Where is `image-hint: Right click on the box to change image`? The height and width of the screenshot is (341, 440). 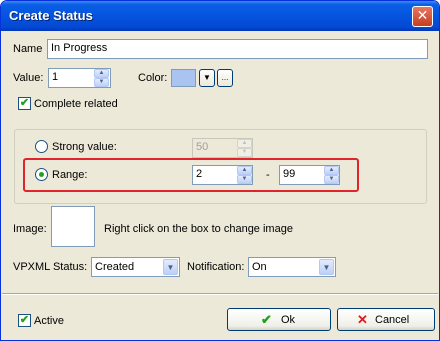 image-hint: Right click on the box to change image is located at coordinates (198, 229).